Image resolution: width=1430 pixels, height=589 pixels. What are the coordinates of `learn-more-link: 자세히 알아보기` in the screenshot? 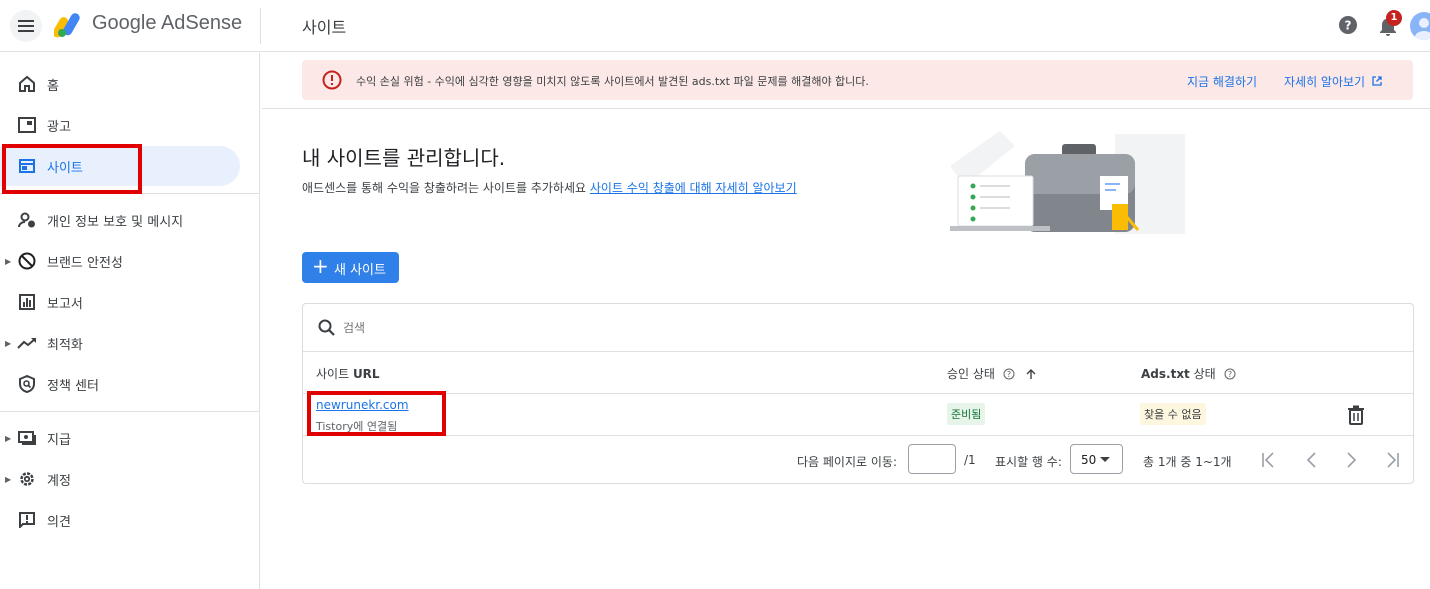 It's located at (1333, 81).